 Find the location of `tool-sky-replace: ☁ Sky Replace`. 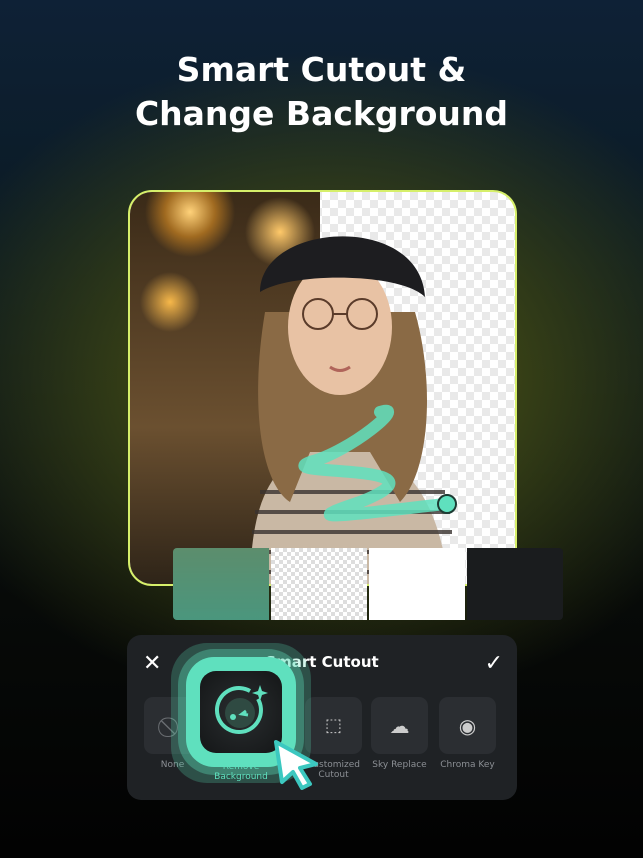

tool-sky-replace: ☁ Sky Replace is located at coordinates (399, 733).